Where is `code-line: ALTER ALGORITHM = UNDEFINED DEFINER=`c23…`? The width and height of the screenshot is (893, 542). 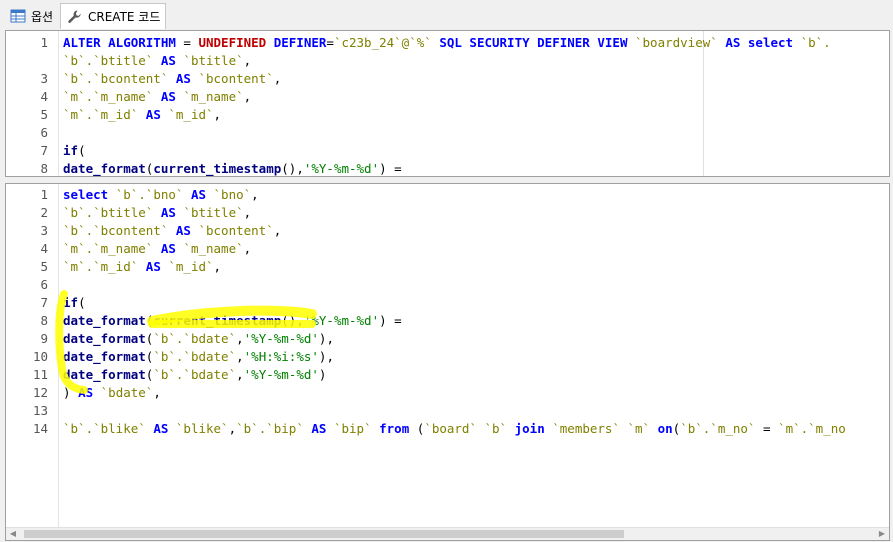
code-line: ALTER ALGORITHM = UNDEFINED DEFINER=`c23… is located at coordinates (447, 43).